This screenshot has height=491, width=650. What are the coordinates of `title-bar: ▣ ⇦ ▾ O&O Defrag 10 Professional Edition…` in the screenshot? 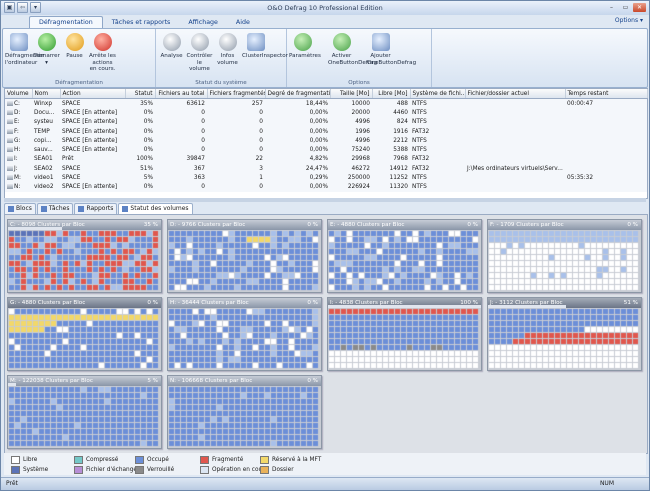 It's located at (325, 8).